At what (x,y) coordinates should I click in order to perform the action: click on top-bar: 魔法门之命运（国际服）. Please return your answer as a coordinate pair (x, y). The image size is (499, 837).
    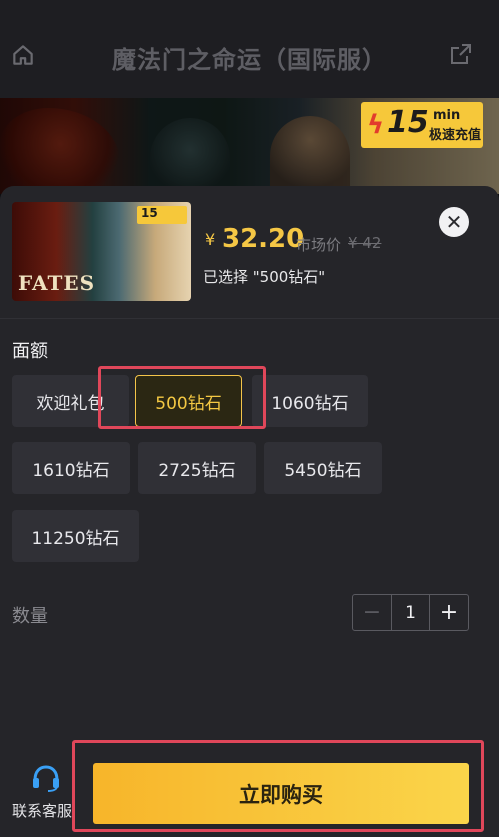
    Looking at the image, I should click on (249, 49).